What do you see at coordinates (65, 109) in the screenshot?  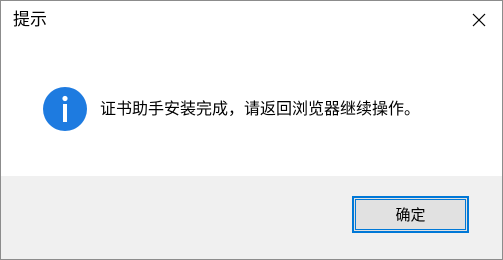 I see `info-icon` at bounding box center [65, 109].